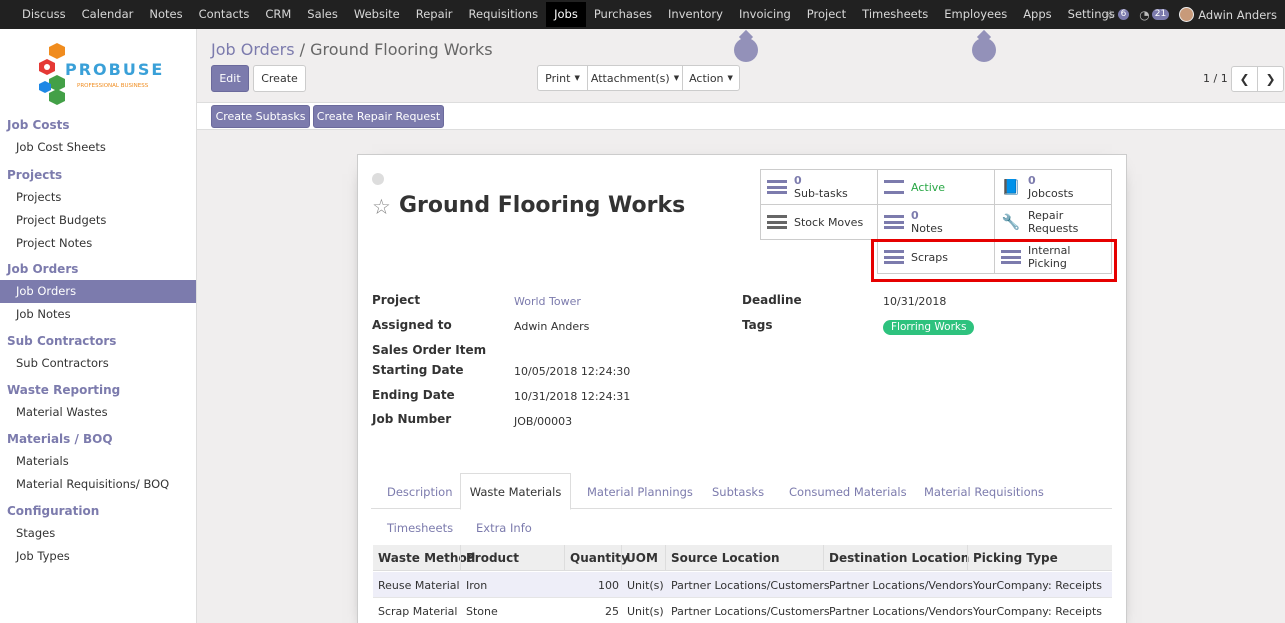 This screenshot has height=623, width=1285. Describe the element at coordinates (1053, 187) in the screenshot. I see `jobcosts-smart-button: 📘 0 Jobcosts` at that location.